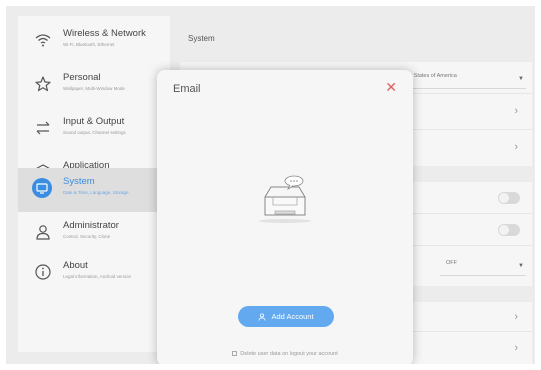  What do you see at coordinates (94, 121) in the screenshot?
I see `sidebar-item-title: Input & Output` at bounding box center [94, 121].